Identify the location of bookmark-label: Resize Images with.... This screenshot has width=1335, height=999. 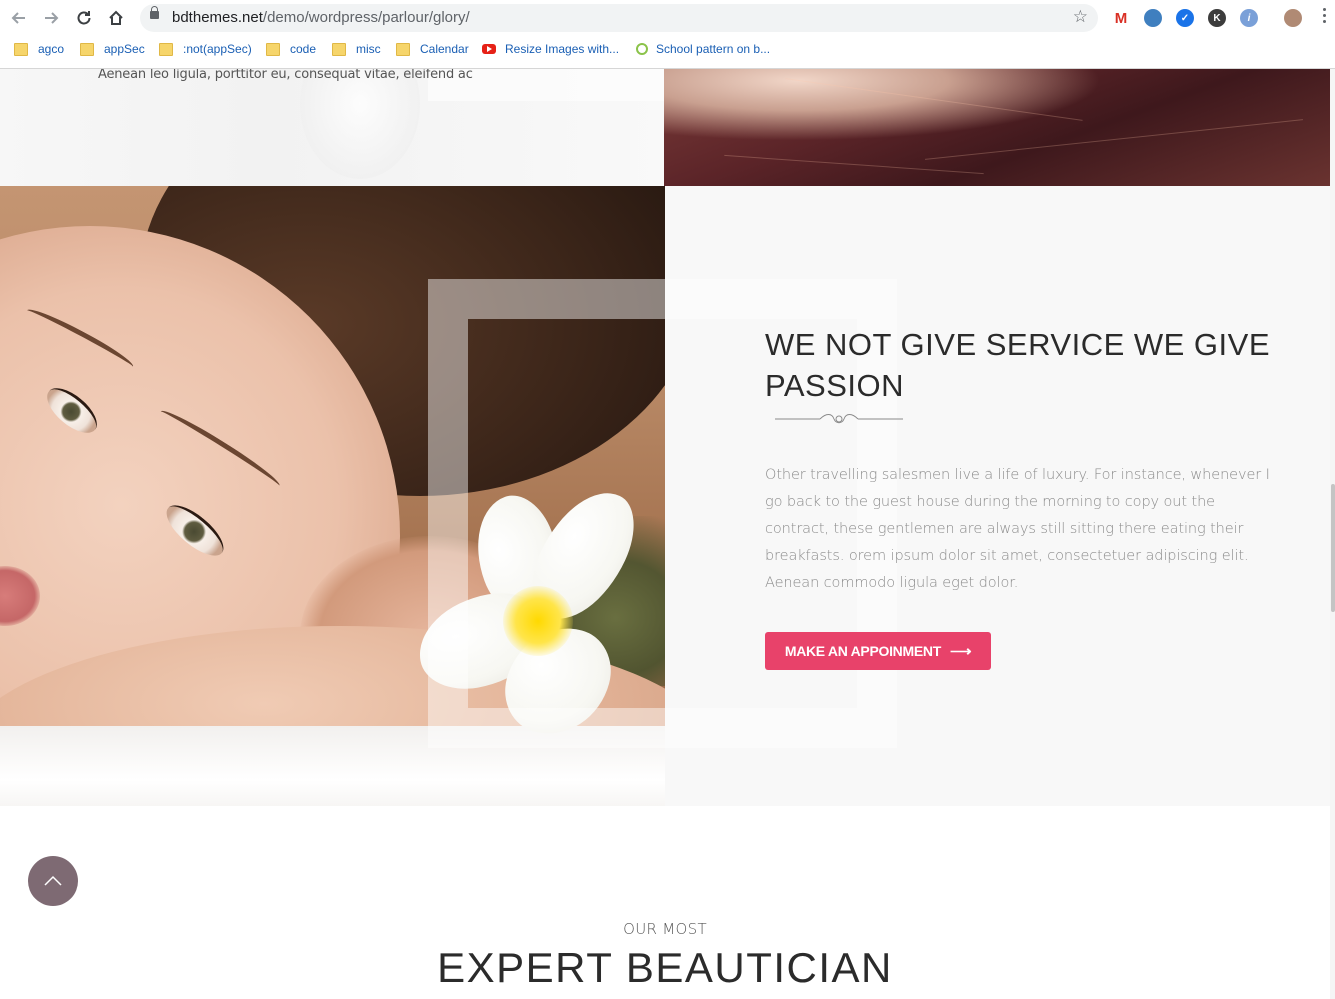
(562, 49).